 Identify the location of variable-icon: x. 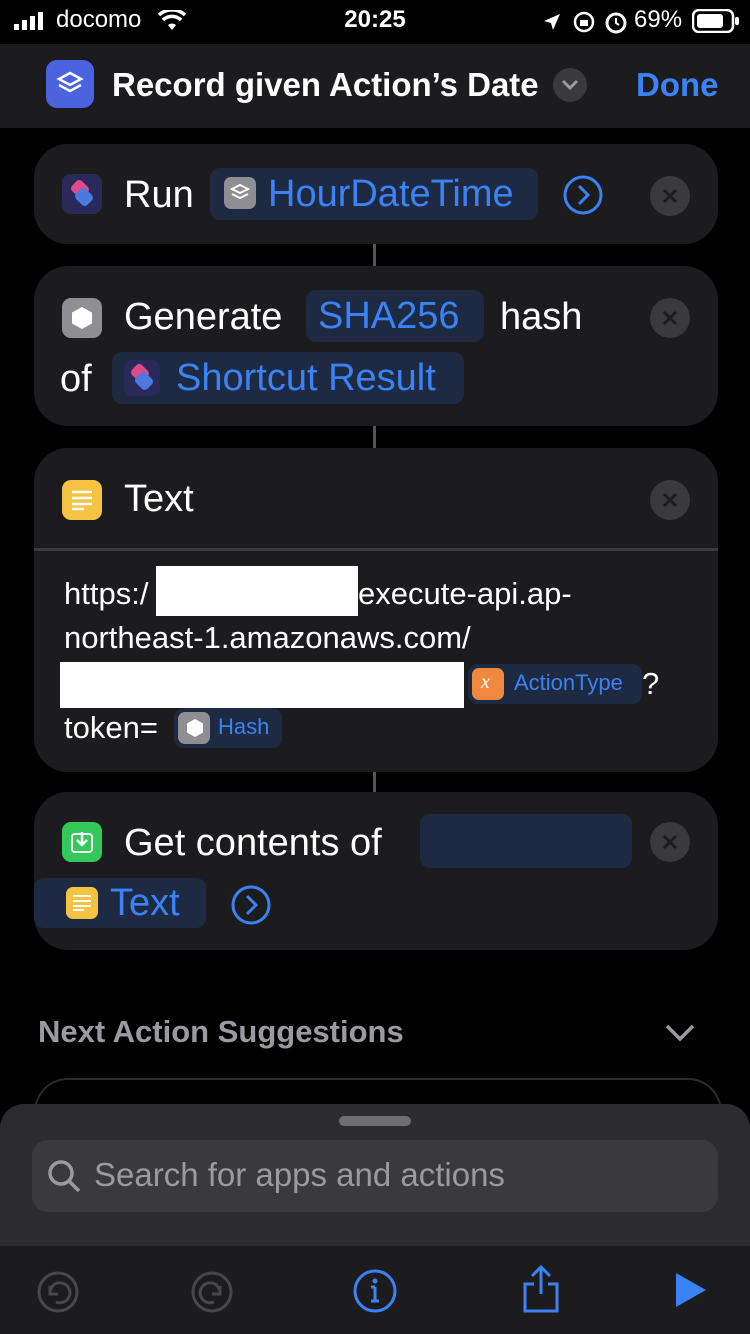
(488, 684).